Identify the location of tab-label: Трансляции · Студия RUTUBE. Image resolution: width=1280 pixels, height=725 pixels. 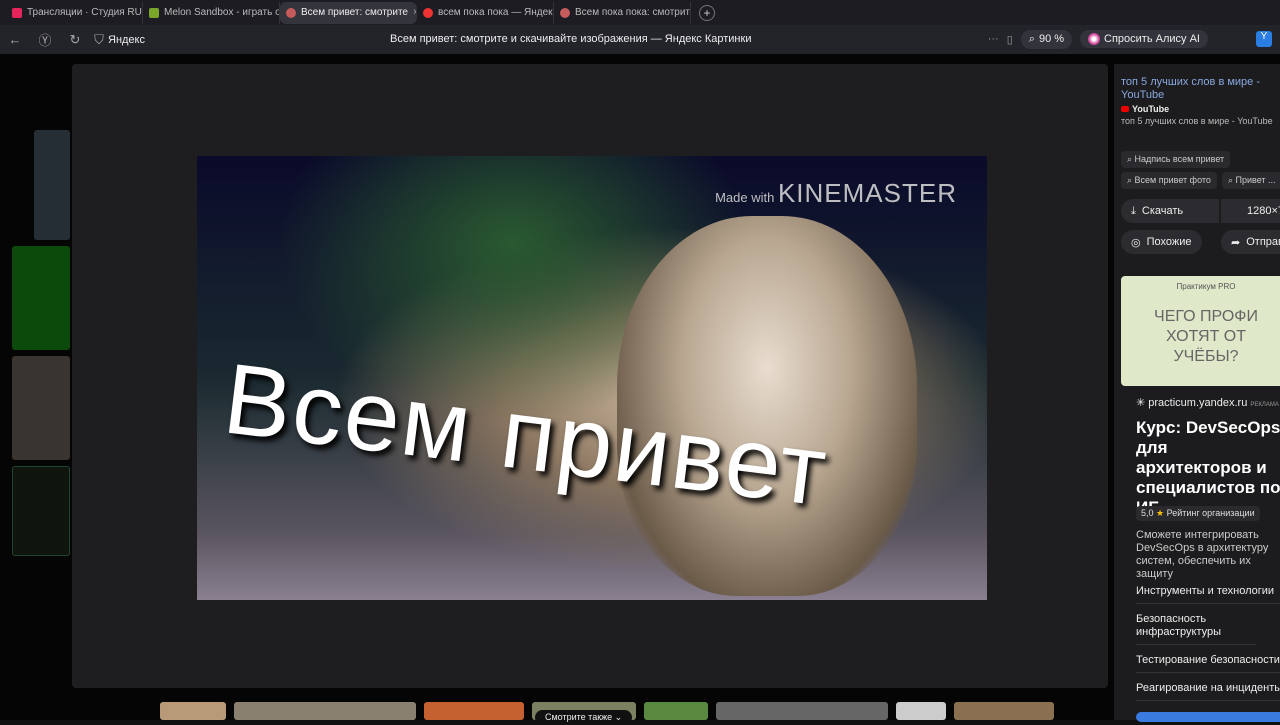
(84, 12).